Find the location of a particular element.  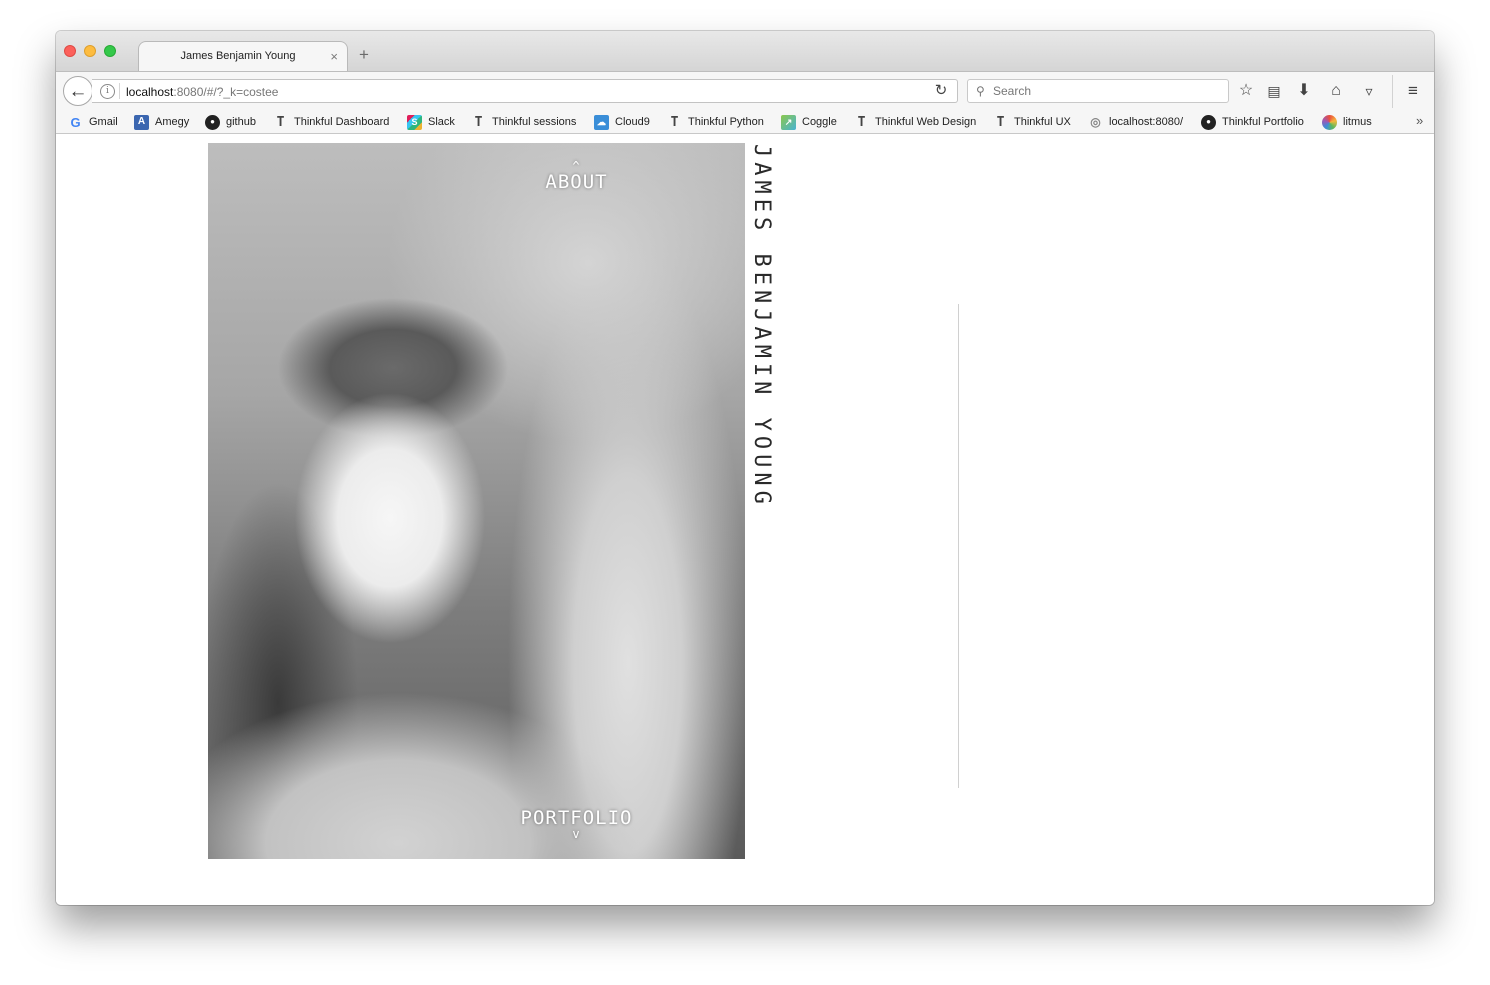

bookmark-coggle: ↗ Coggle is located at coordinates (809, 122).